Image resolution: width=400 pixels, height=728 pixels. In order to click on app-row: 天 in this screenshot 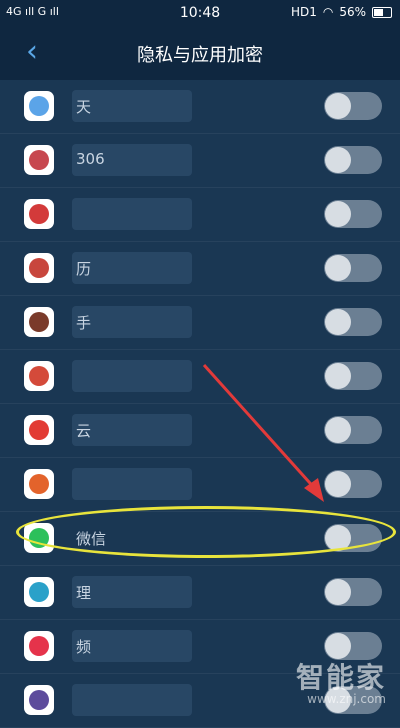, I will do `click(200, 107)`.